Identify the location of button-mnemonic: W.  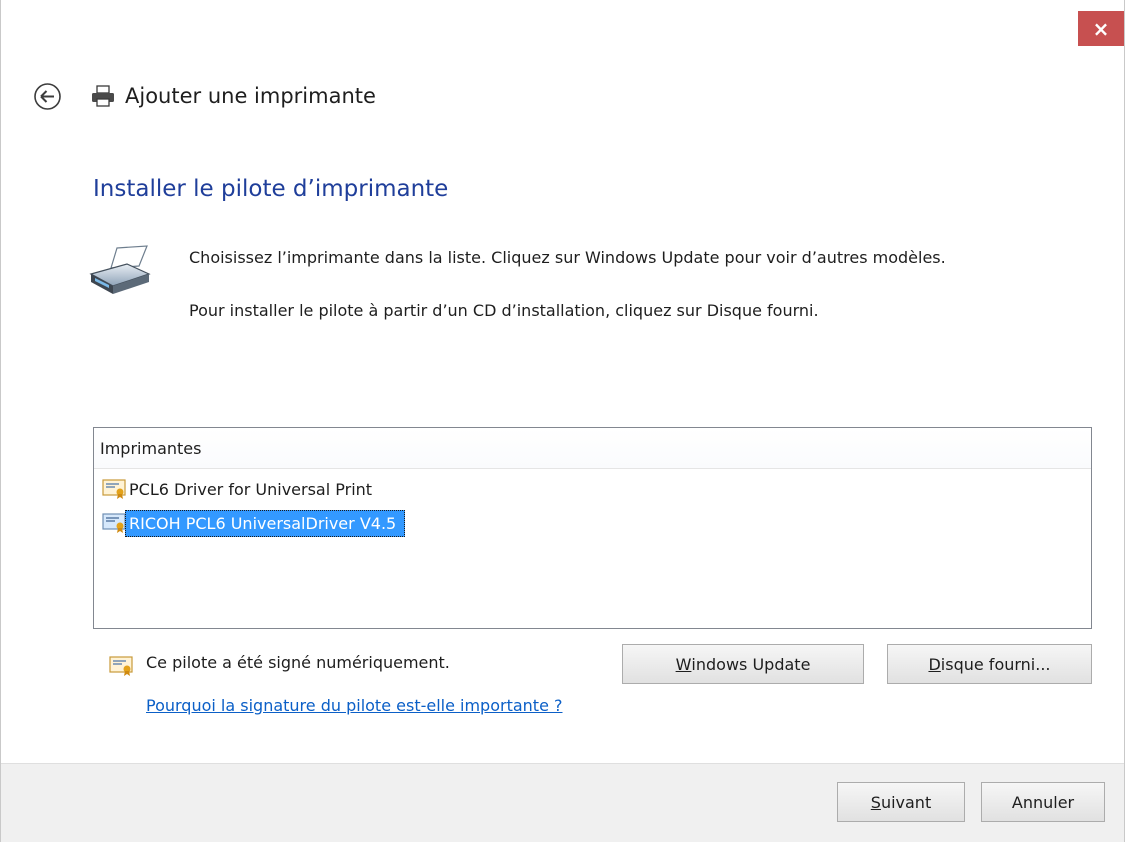
(683, 664).